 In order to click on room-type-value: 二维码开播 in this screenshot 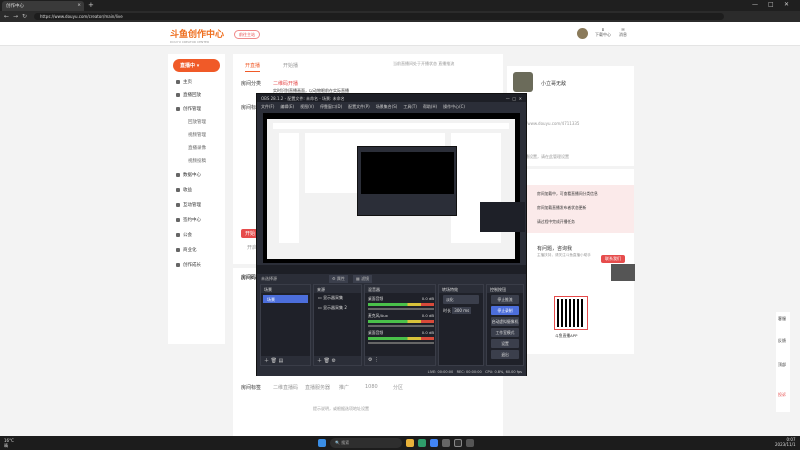, I will do `click(285, 83)`.